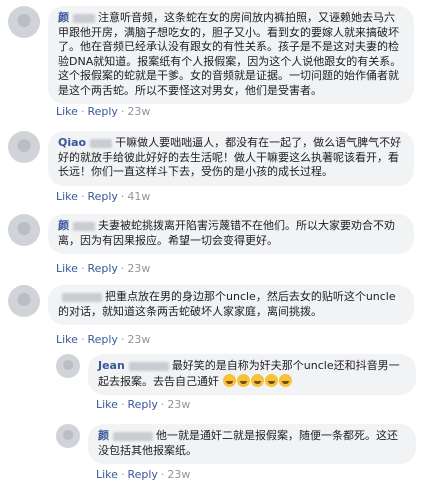 This screenshot has height=485, width=432. Describe the element at coordinates (103, 435) in the screenshot. I see `reply-author: 颜` at that location.